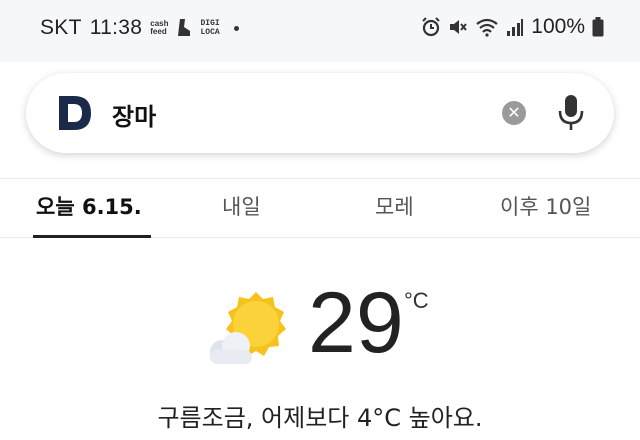 Image resolution: width=640 pixels, height=440 pixels. Describe the element at coordinates (320, 418) in the screenshot. I see `weather-summary: 구름조금, 어제보다 4°C 높아요.` at that location.